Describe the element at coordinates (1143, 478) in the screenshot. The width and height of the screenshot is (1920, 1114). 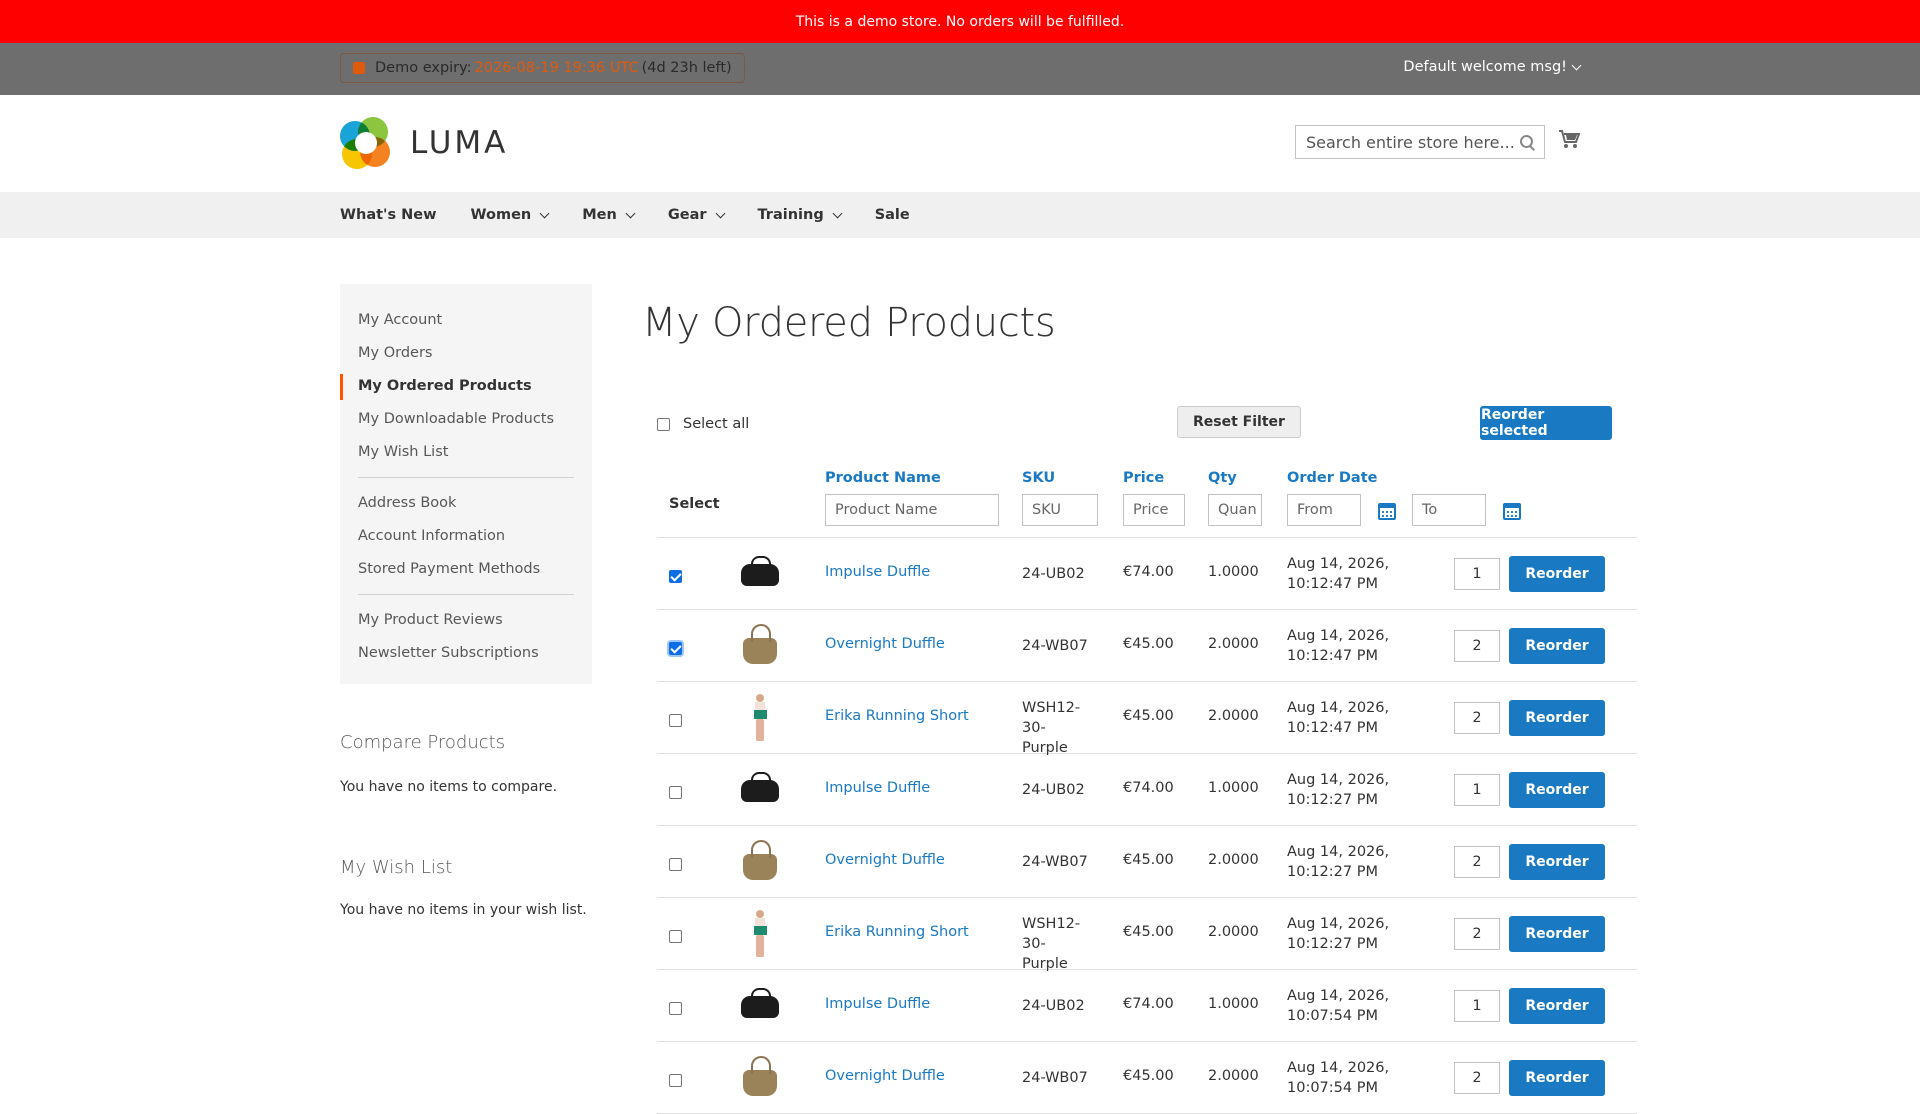
I see `price-header: Price` at that location.